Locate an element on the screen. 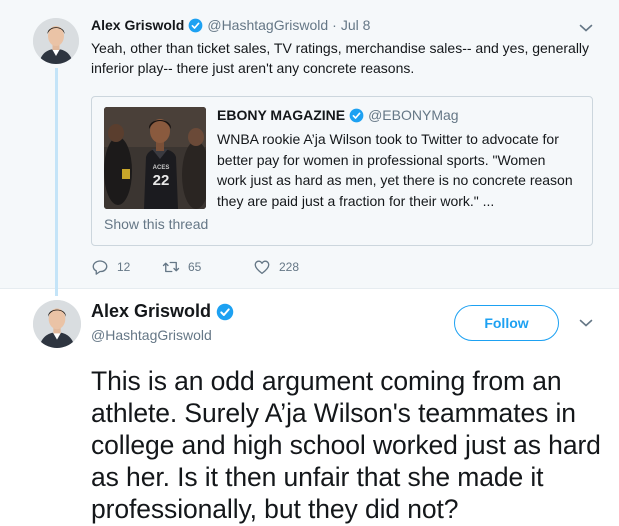 This screenshot has height=526, width=619. heart-icon is located at coordinates (262, 267).